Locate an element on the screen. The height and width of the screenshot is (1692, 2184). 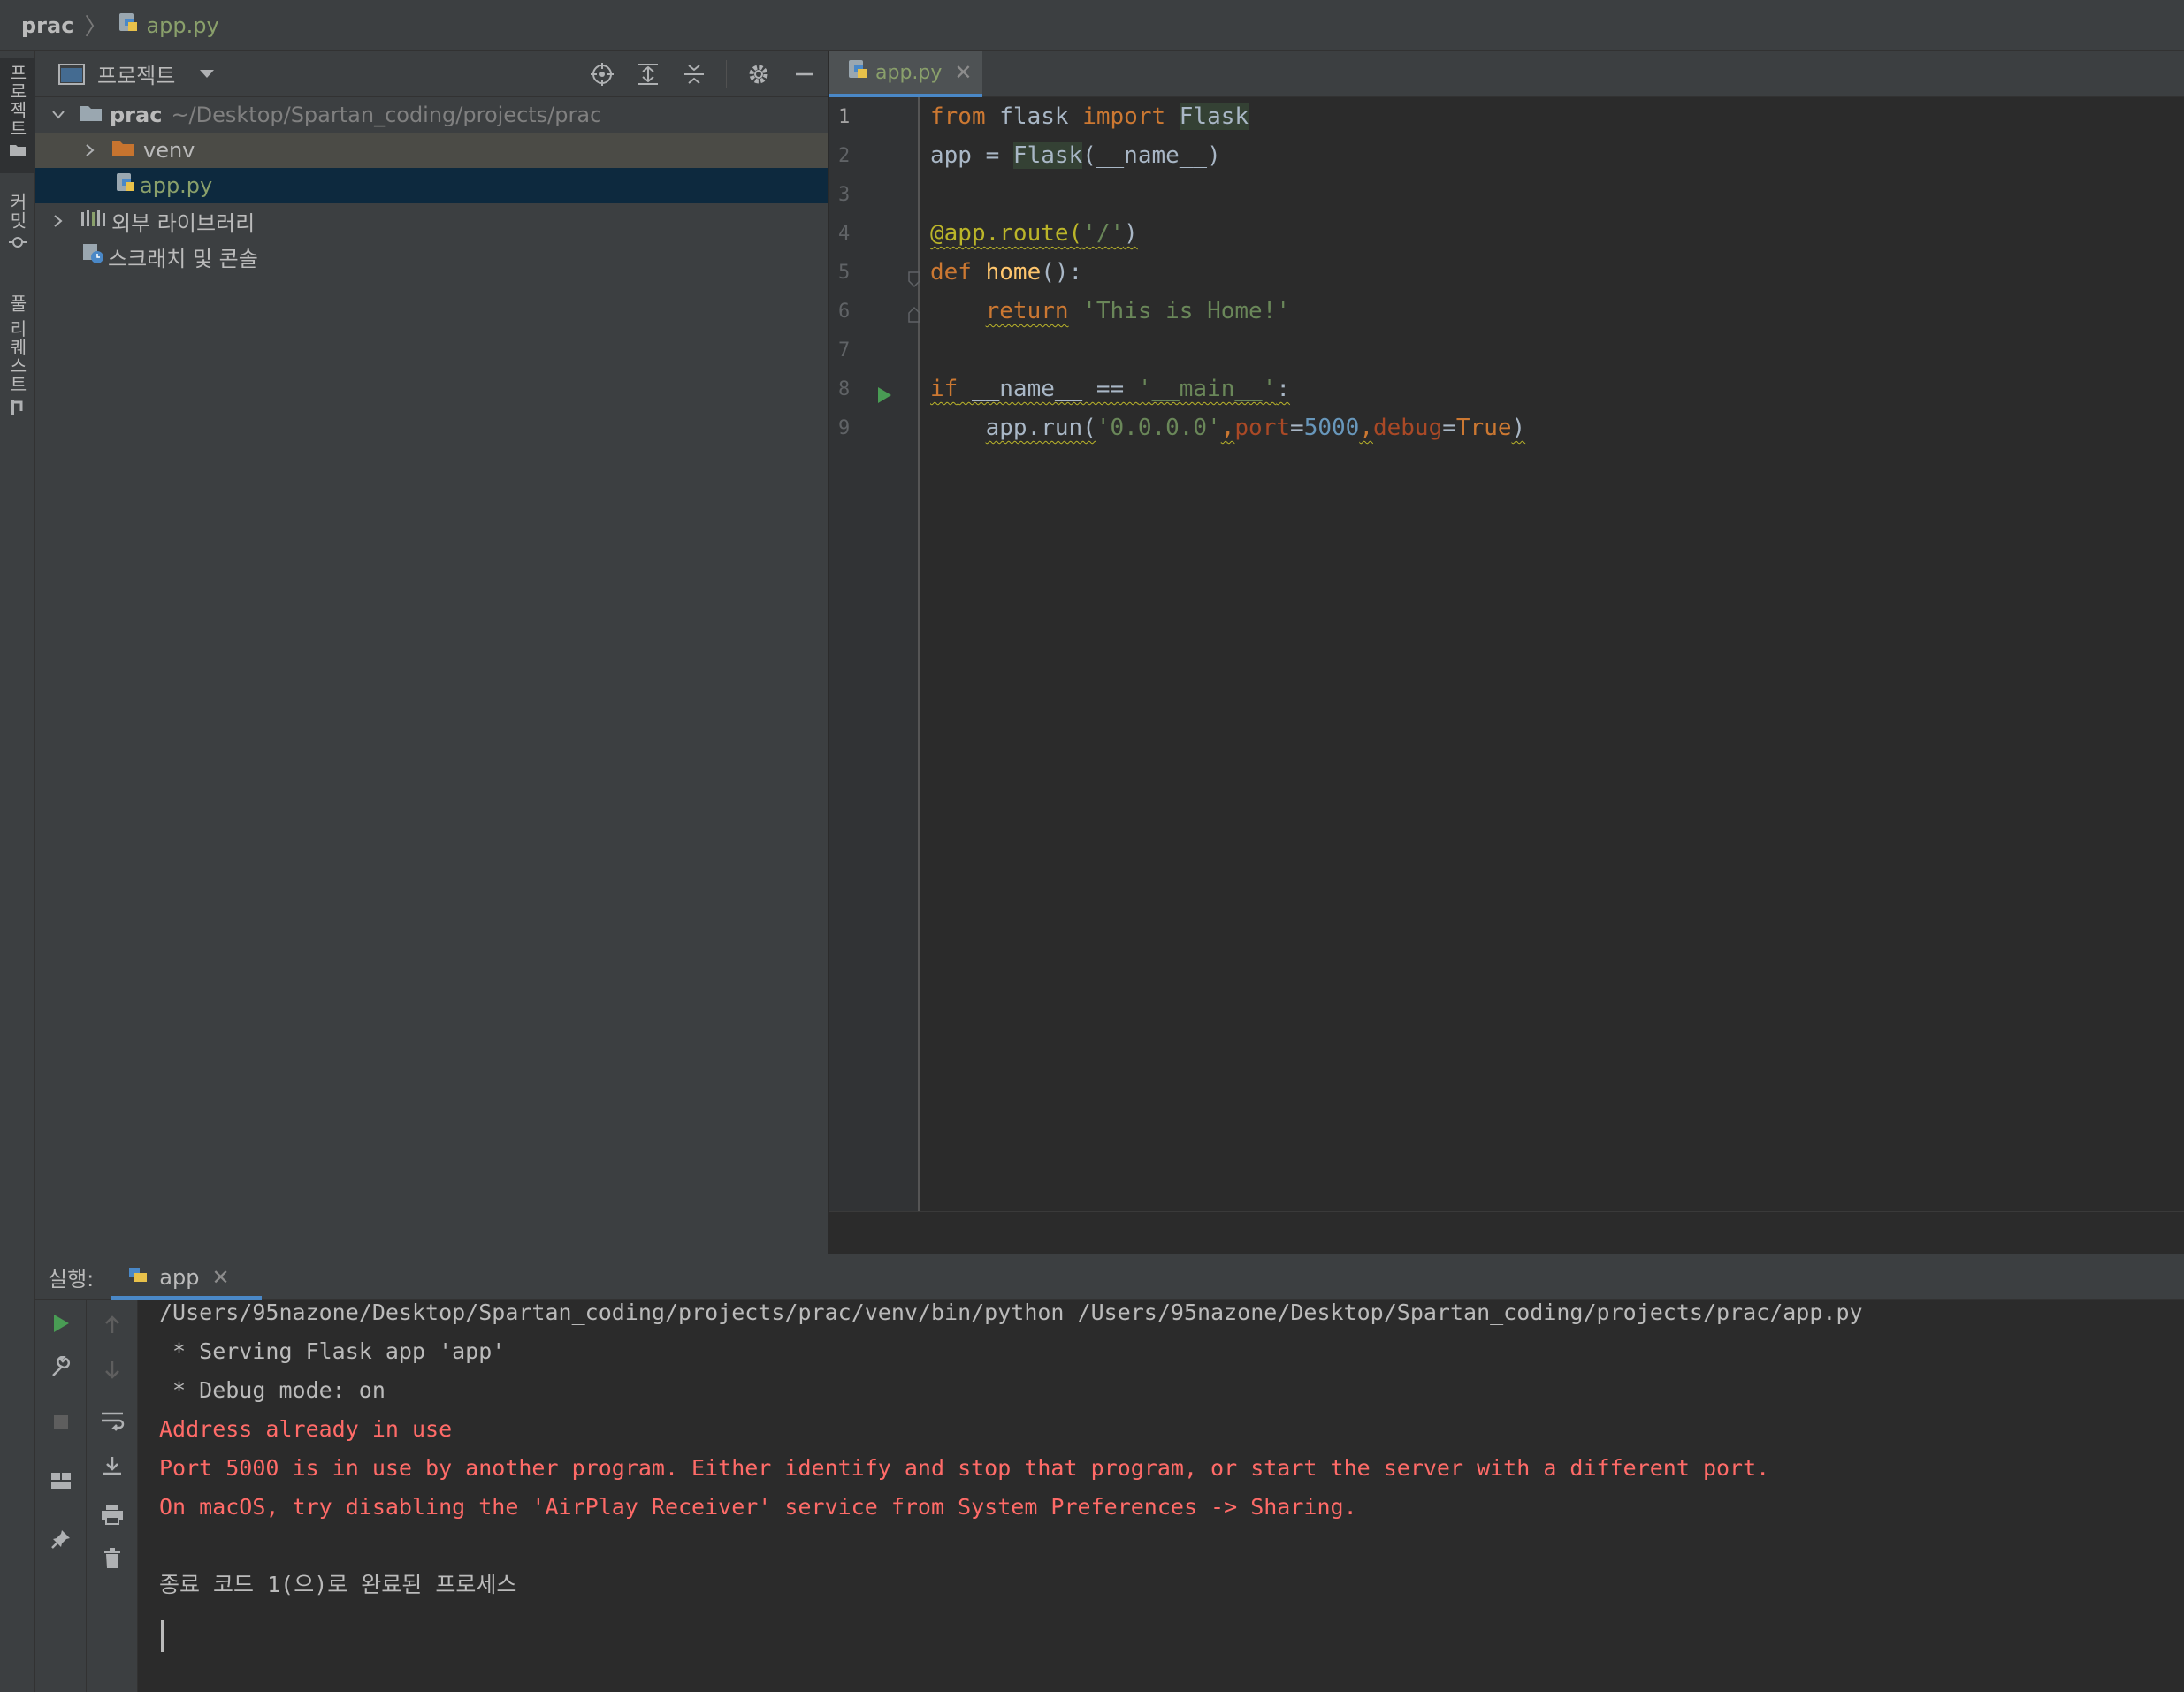
code-line: app = Flask(__name__) is located at coordinates (1075, 155).